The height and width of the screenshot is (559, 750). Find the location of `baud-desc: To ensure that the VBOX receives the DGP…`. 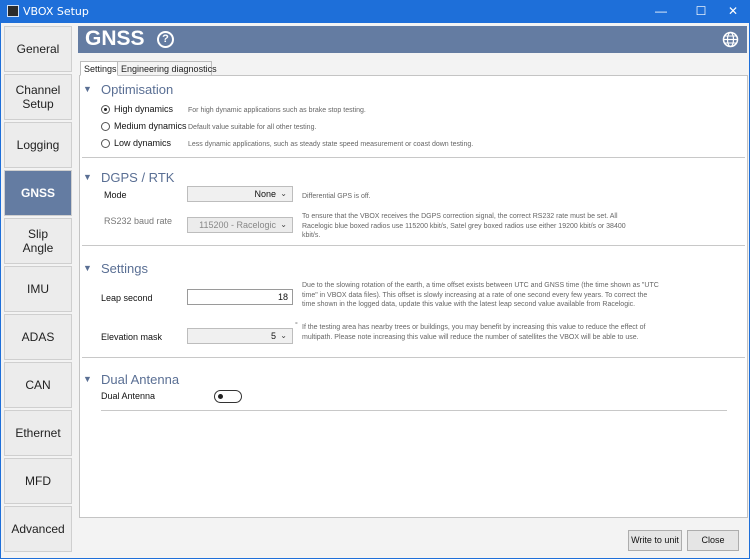

baud-desc: To ensure that the VBOX receives the DGP… is located at coordinates (464, 226).